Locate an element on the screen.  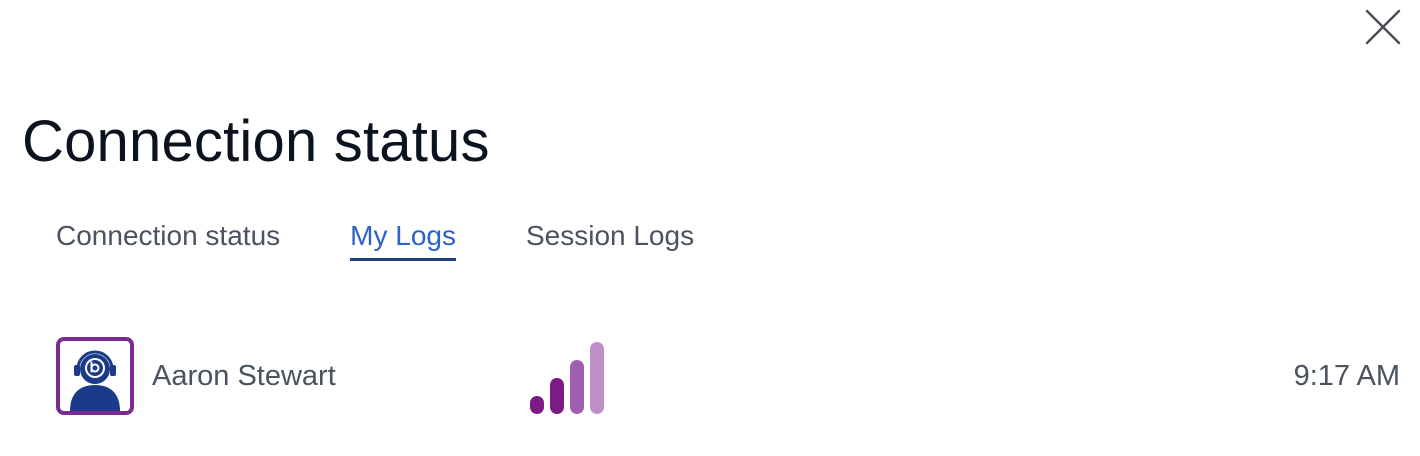
log-time: 9:17 AM is located at coordinates (1346, 376).